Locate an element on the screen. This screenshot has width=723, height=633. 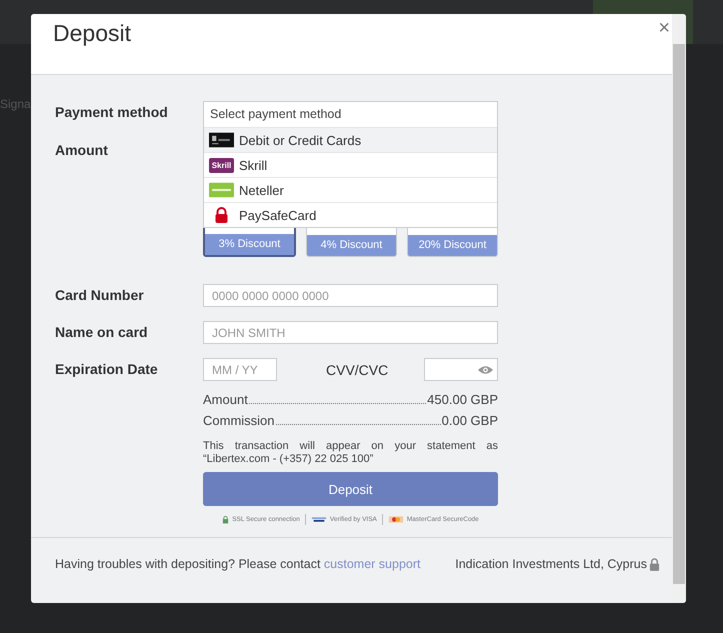
field-label: Payment method is located at coordinates (112, 111).